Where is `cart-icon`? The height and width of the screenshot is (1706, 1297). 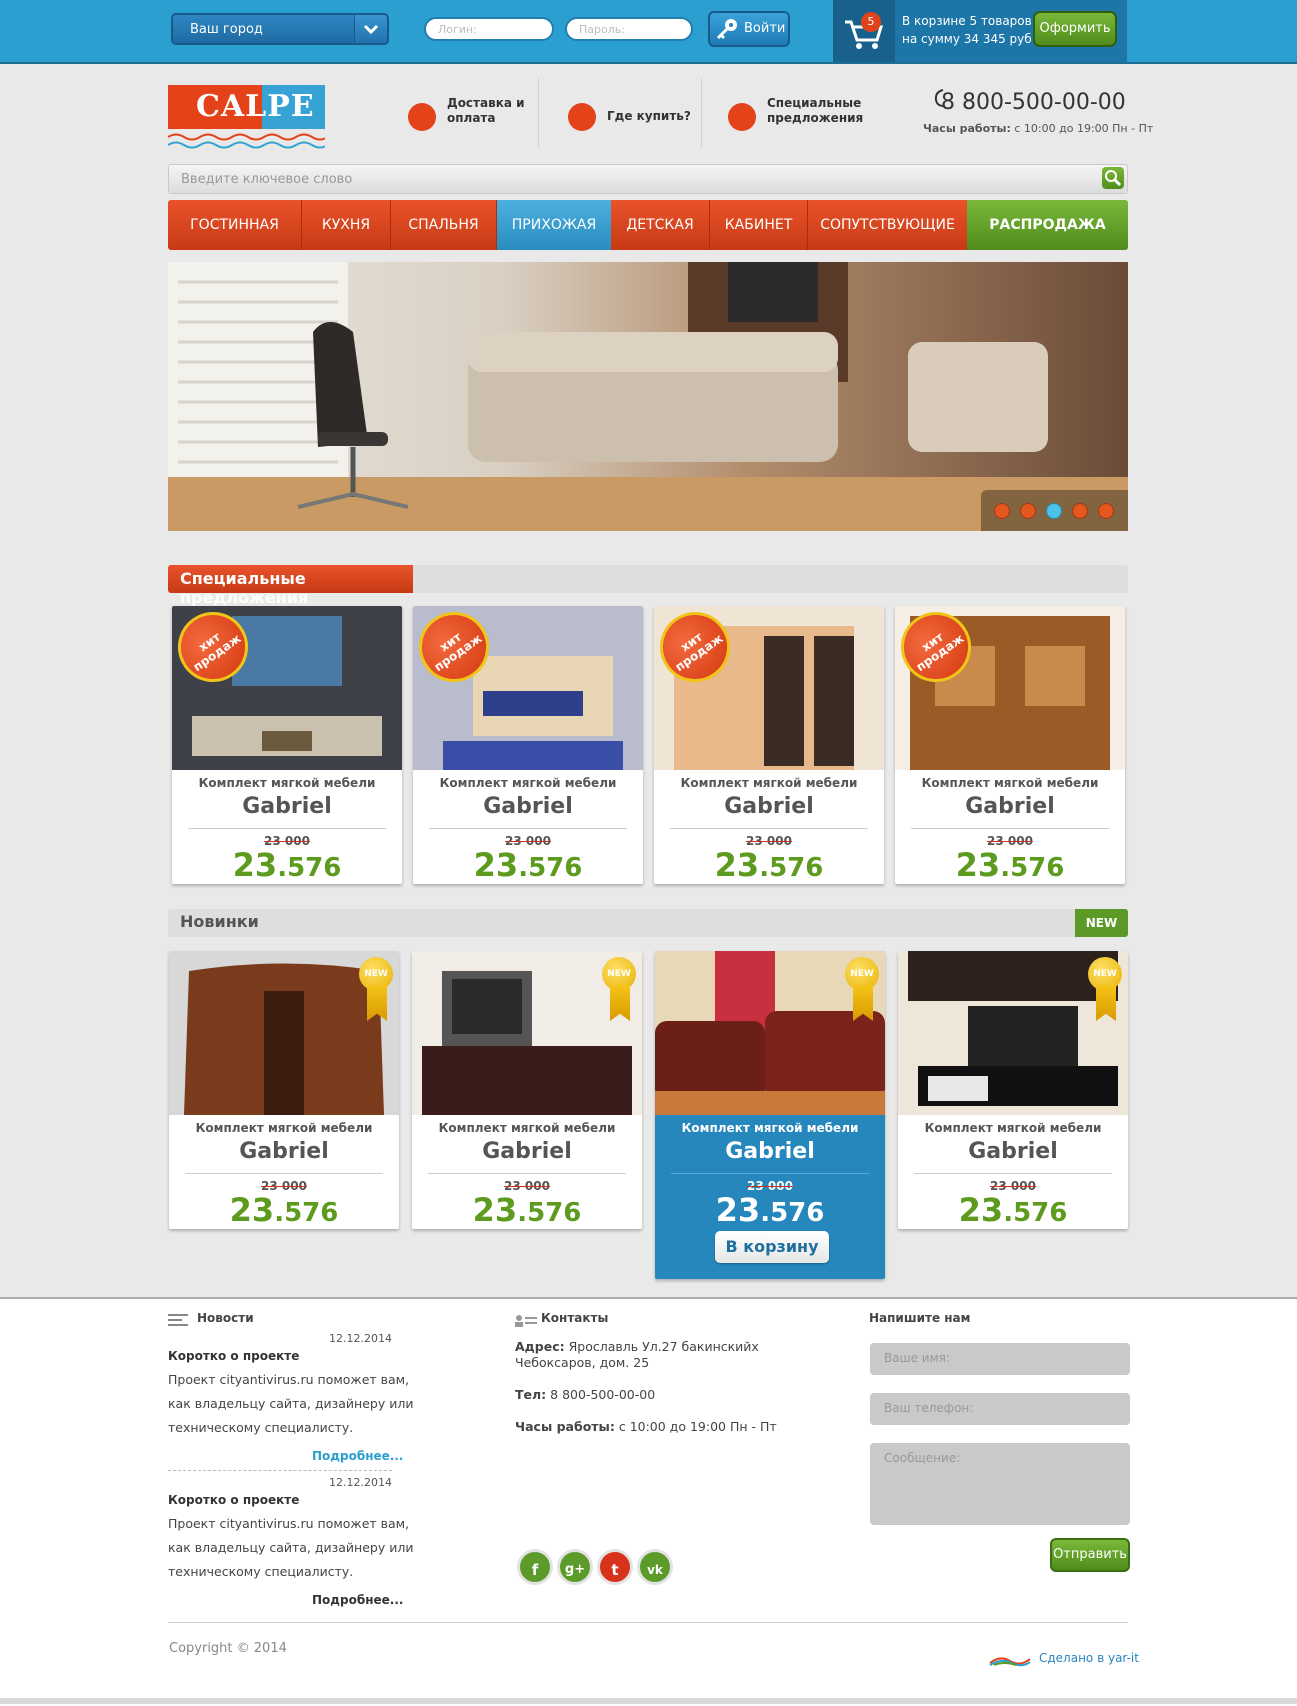
cart-icon is located at coordinates (864, 31).